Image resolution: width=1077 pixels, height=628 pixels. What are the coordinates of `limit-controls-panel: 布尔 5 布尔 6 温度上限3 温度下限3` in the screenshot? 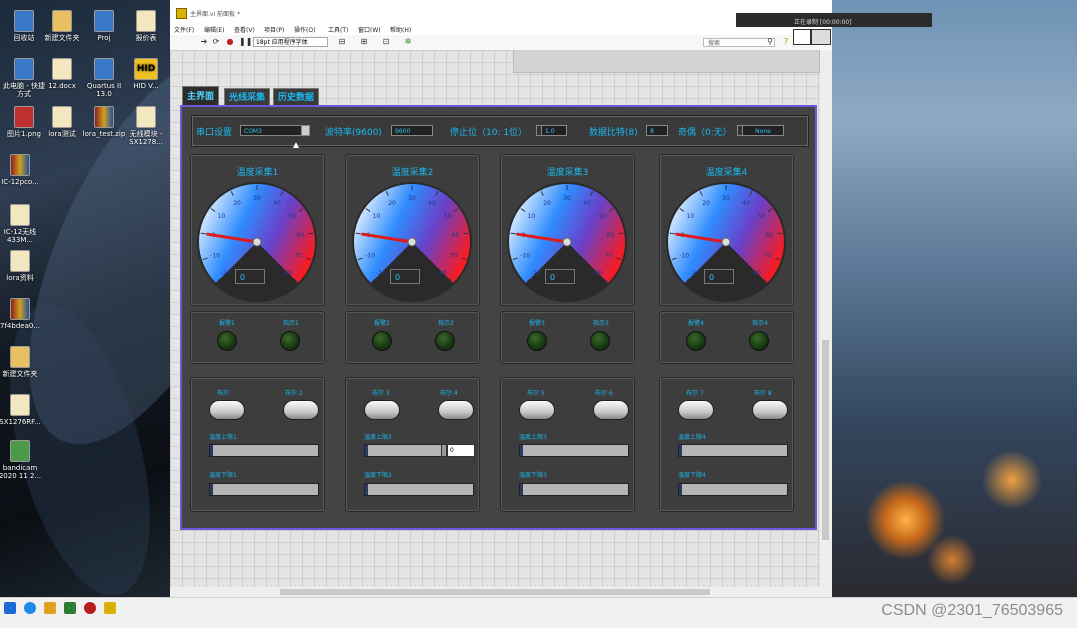 It's located at (567, 444).